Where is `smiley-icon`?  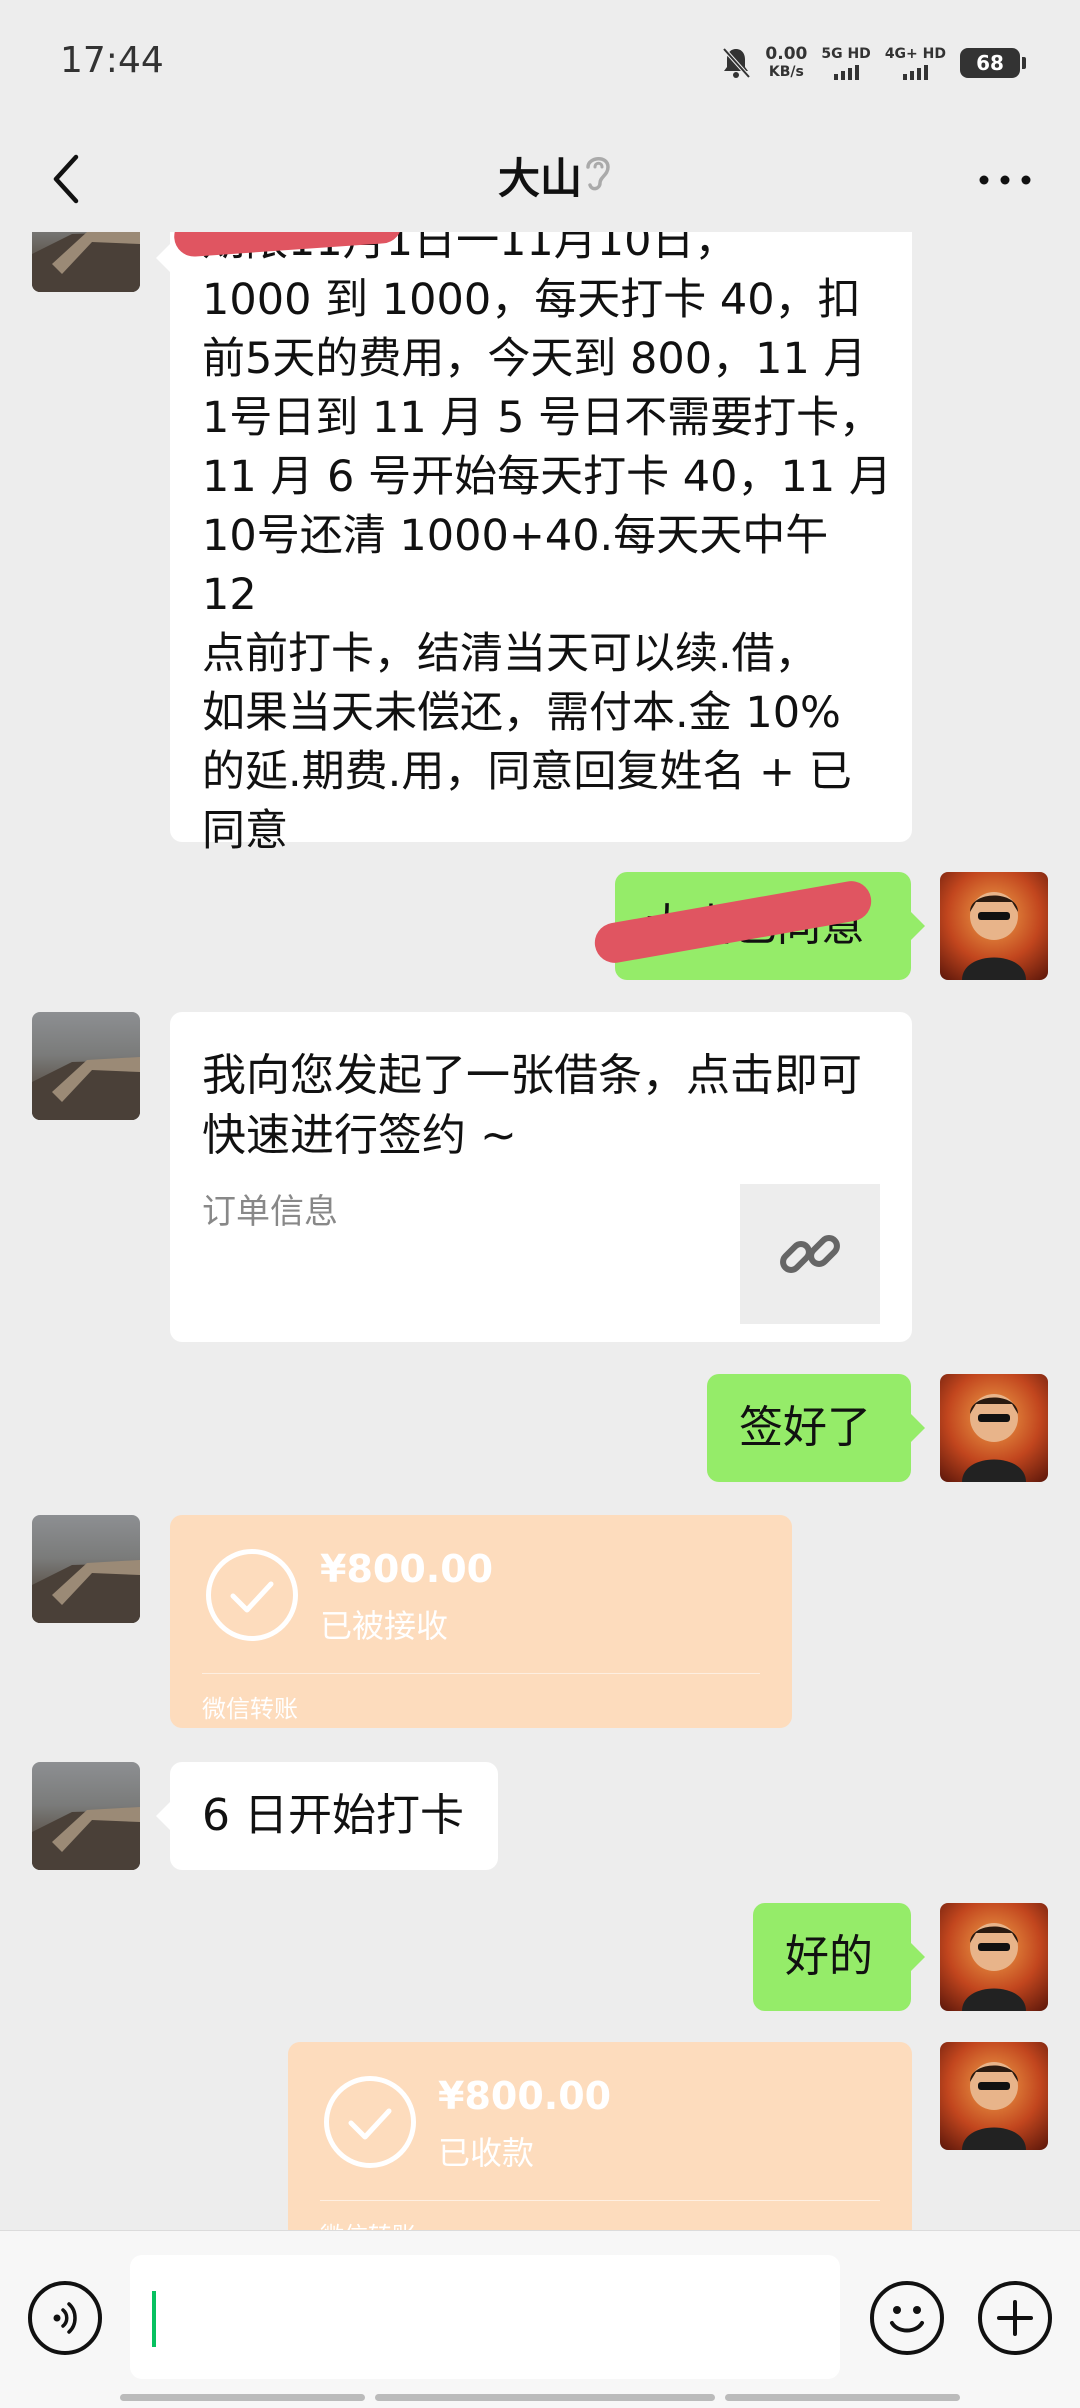
smiley-icon is located at coordinates (907, 2319).